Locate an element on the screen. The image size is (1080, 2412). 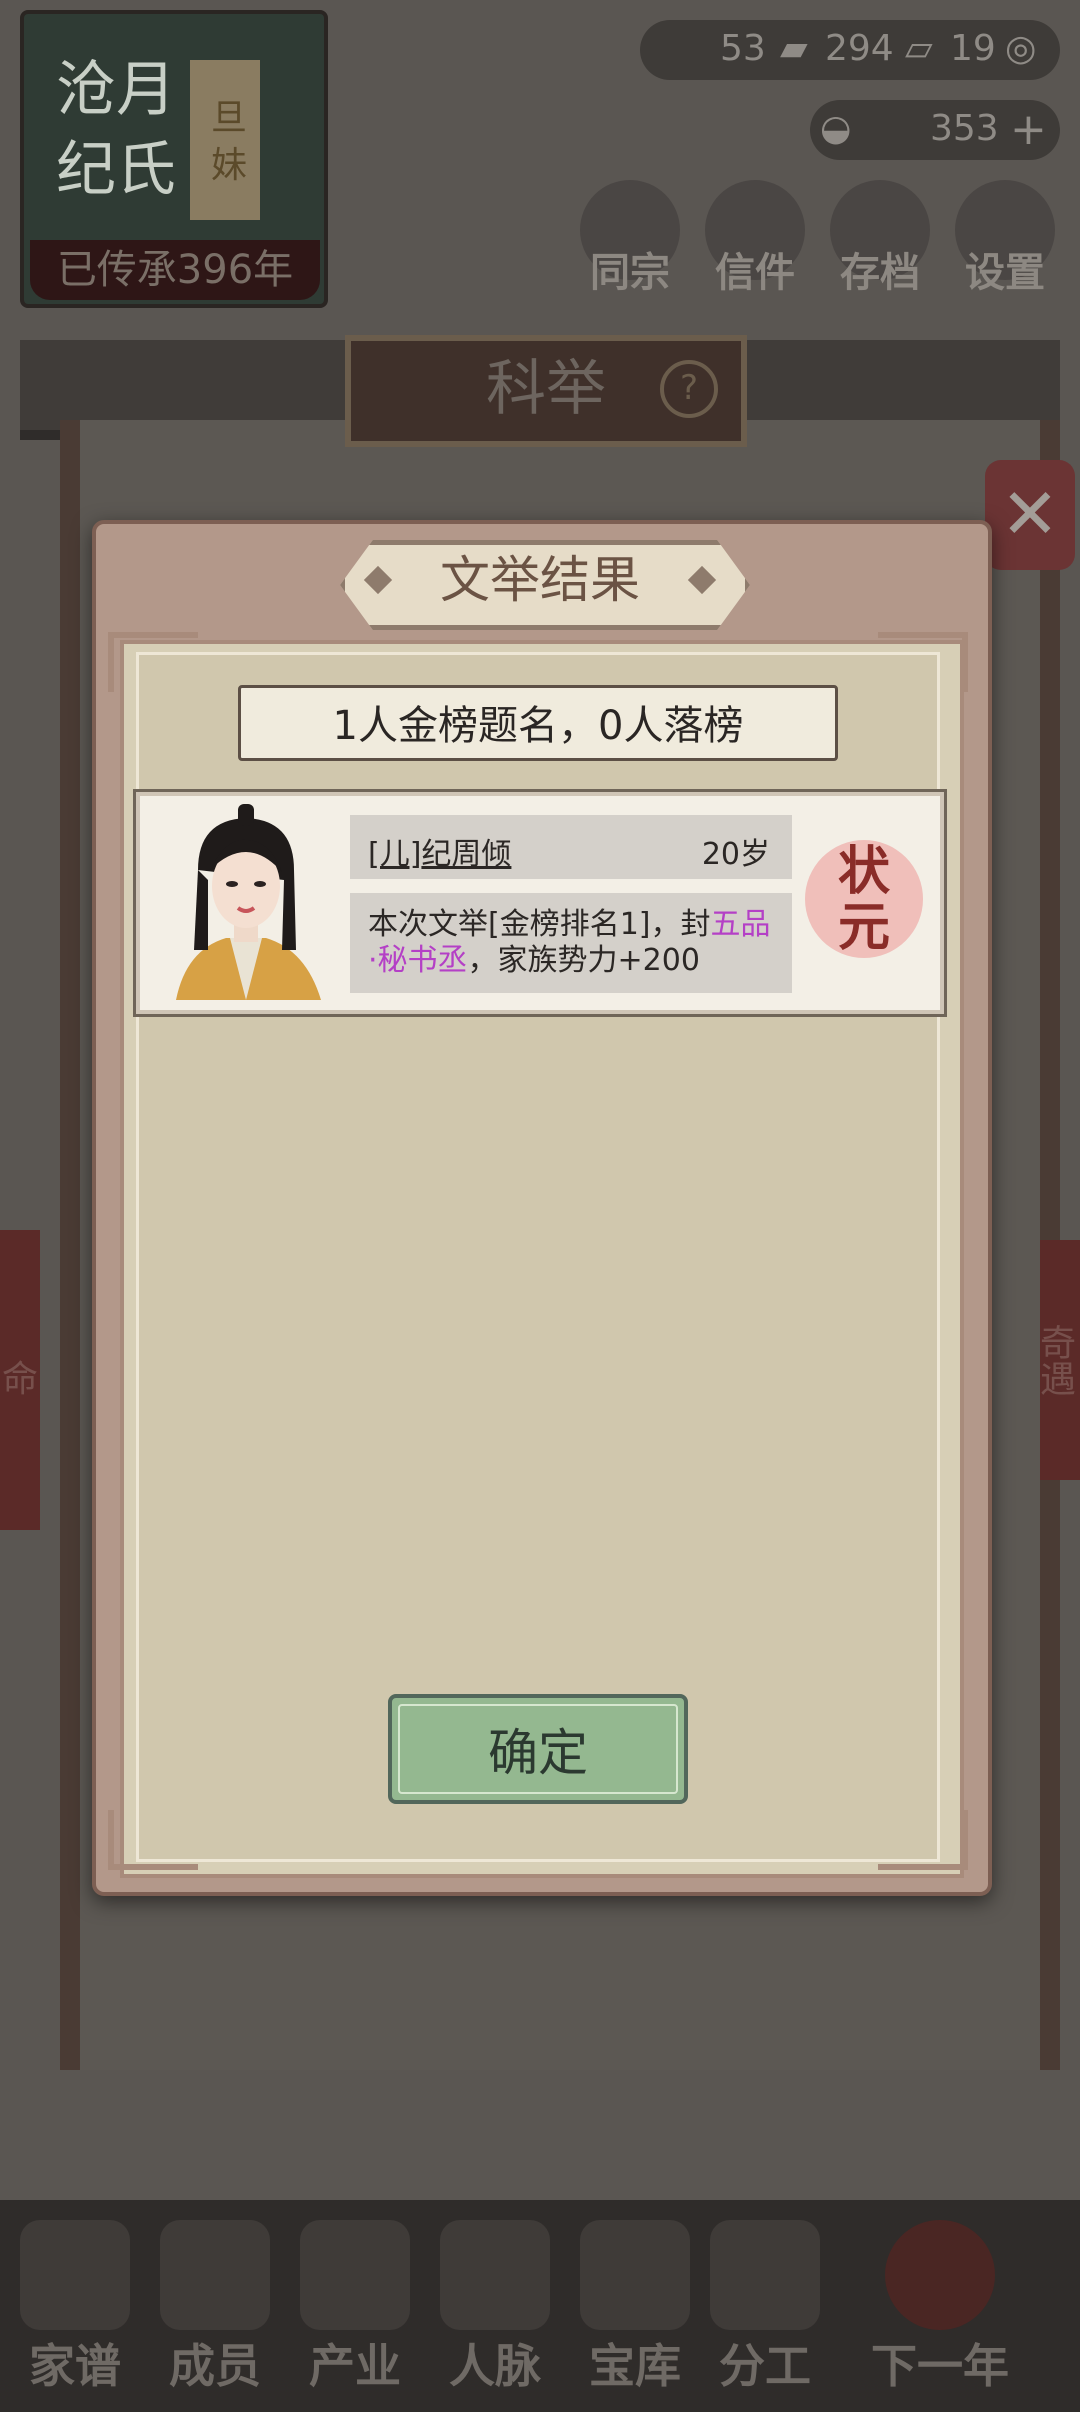
assignment-icon is located at coordinates (765, 2275).